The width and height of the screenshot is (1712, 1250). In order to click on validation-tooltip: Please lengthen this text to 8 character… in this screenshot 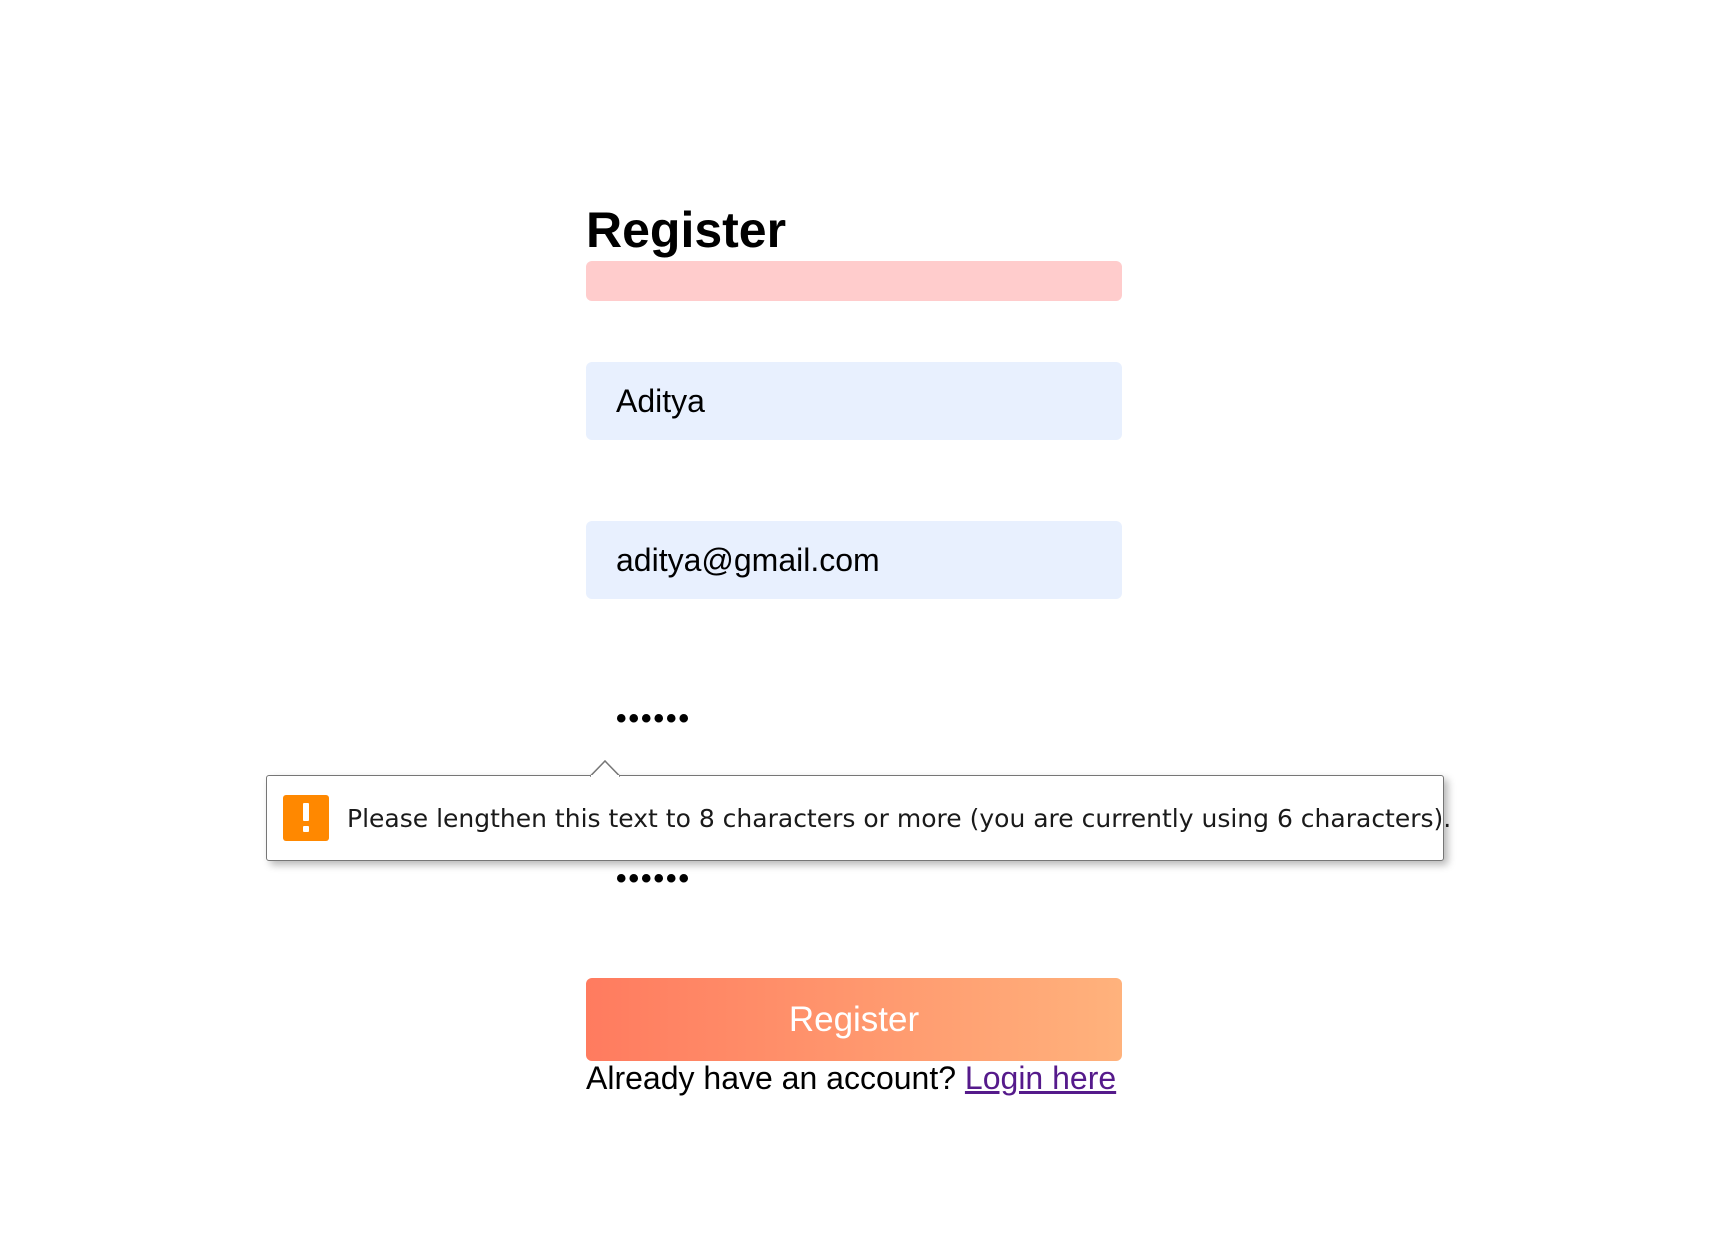, I will do `click(858, 818)`.